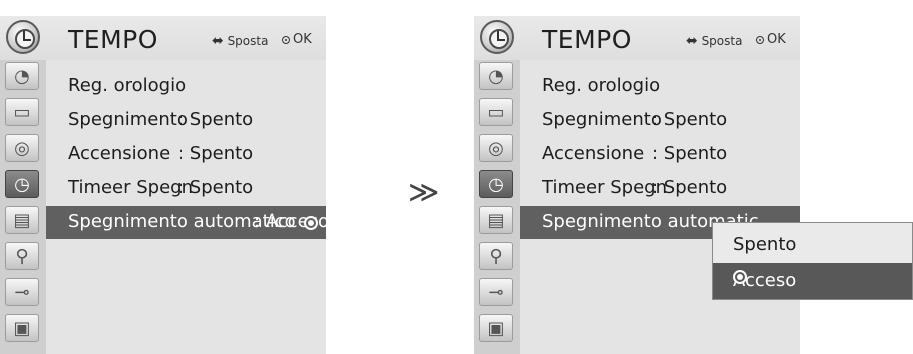  Describe the element at coordinates (812, 245) in the screenshot. I see `option-off: Spento` at that location.